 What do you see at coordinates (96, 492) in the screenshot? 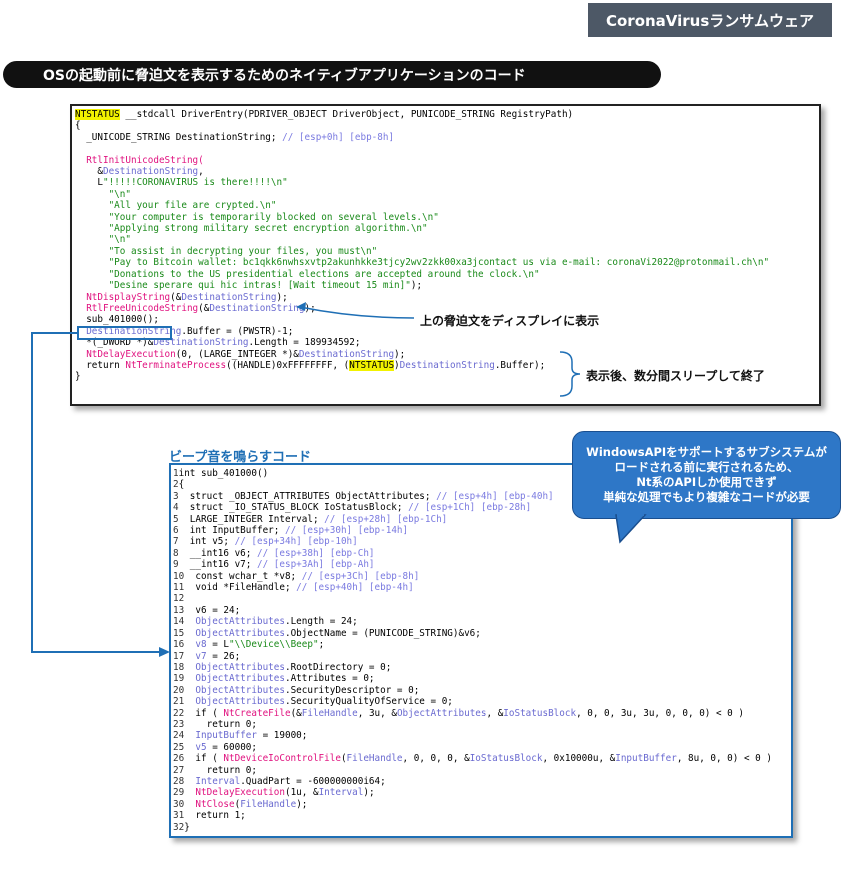
I see `beep-connector` at bounding box center [96, 492].